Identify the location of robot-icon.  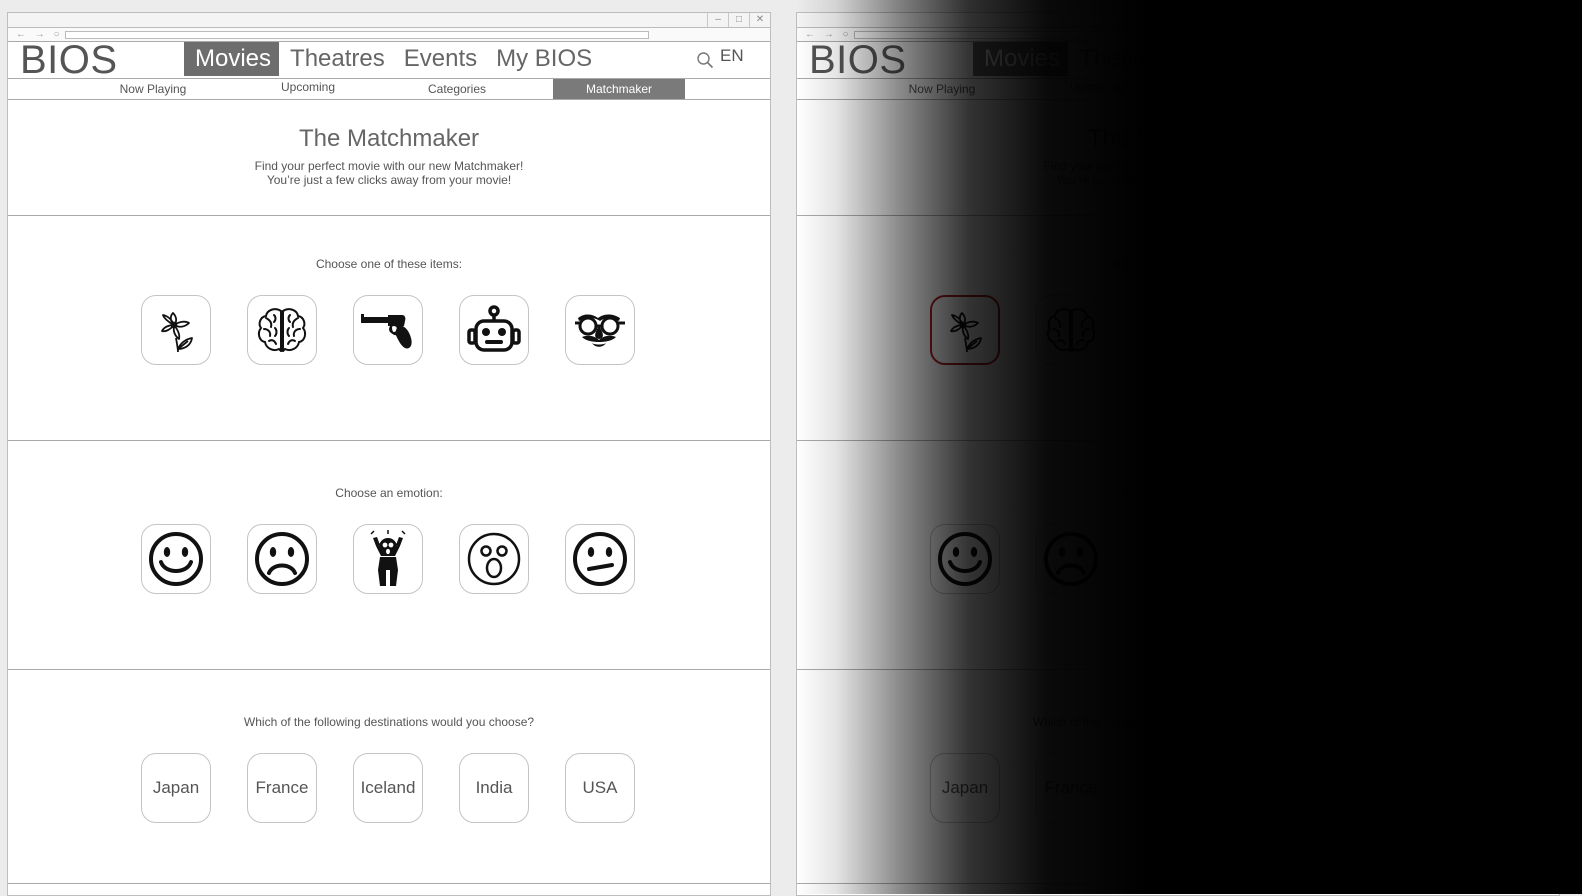
(1283, 328).